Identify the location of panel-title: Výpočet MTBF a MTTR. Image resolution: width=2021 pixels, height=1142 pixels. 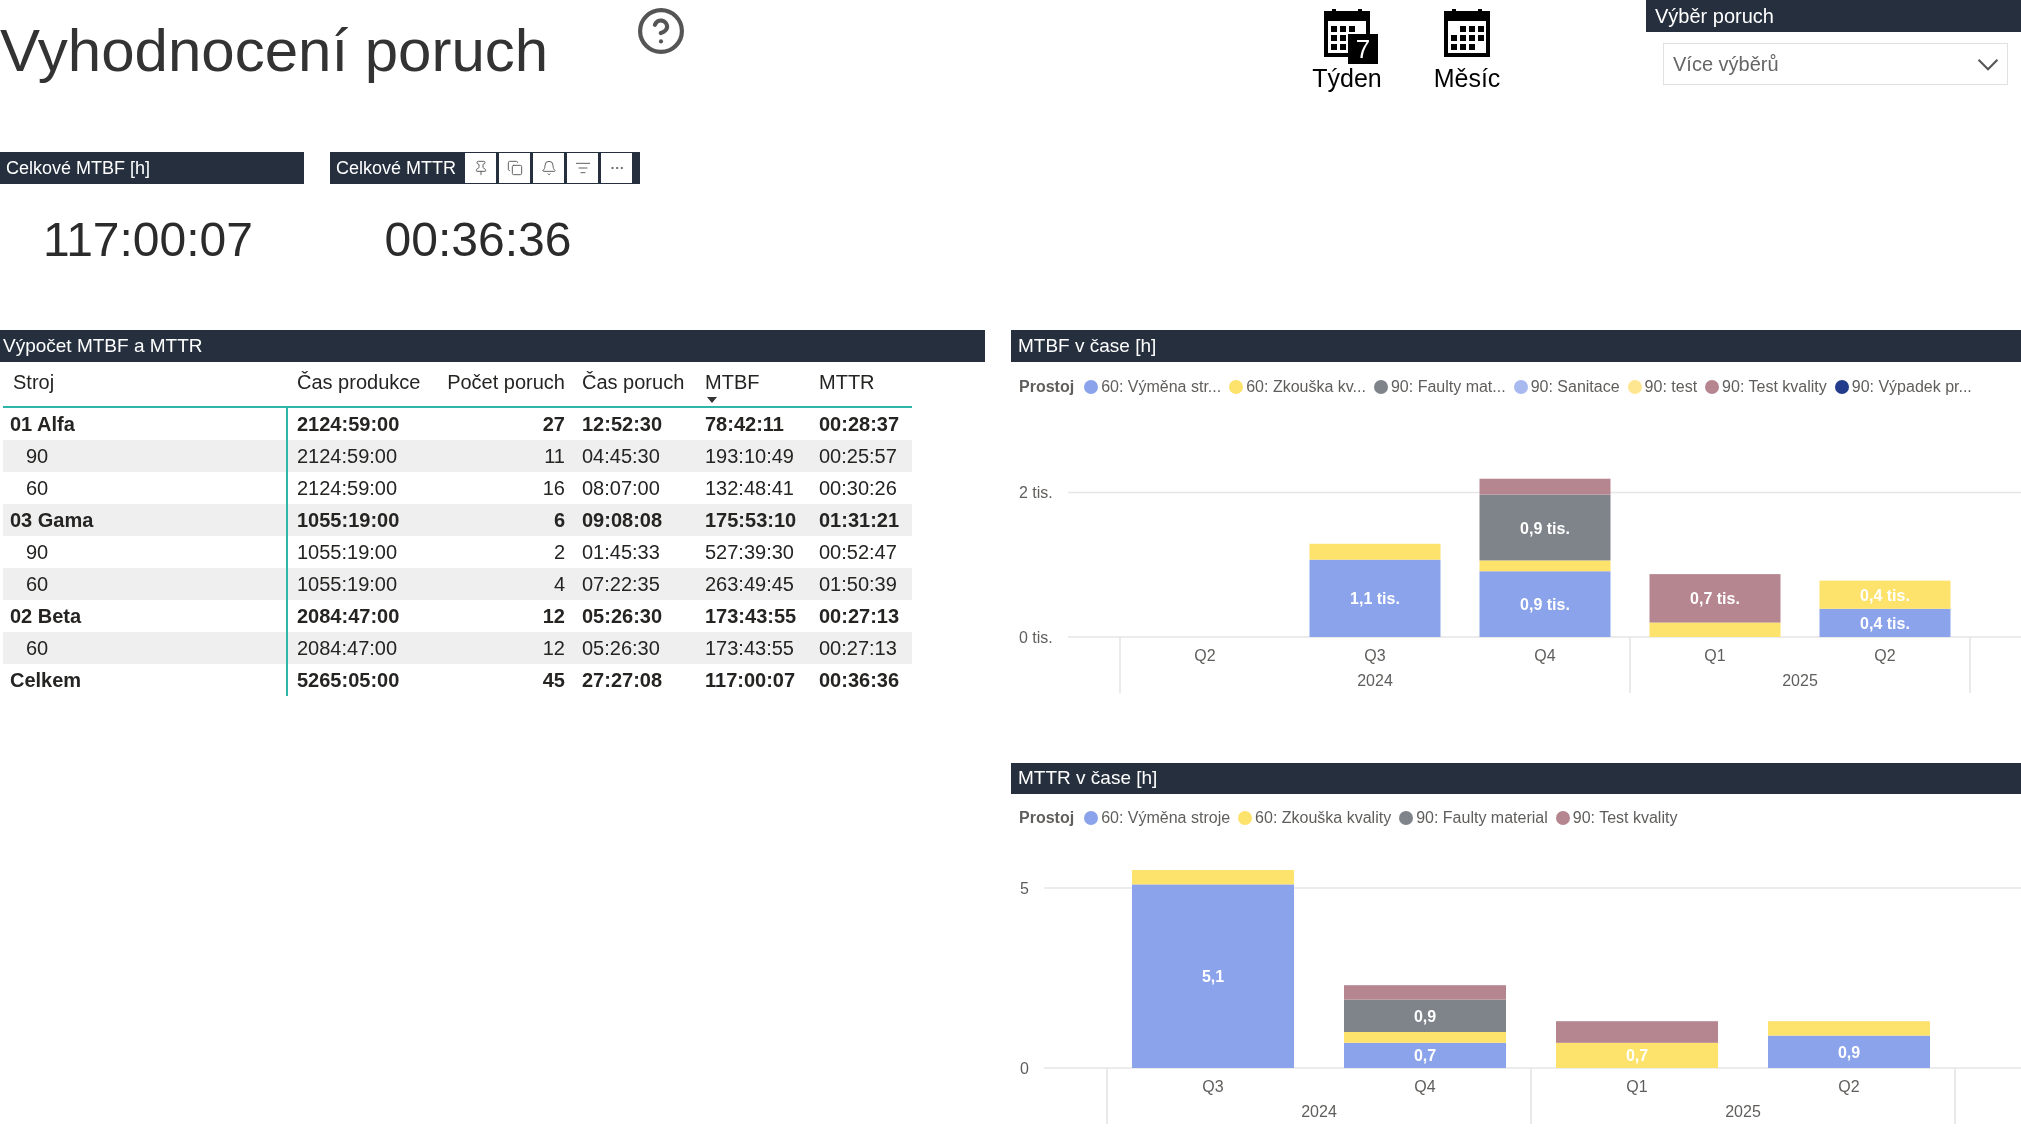
(102, 345).